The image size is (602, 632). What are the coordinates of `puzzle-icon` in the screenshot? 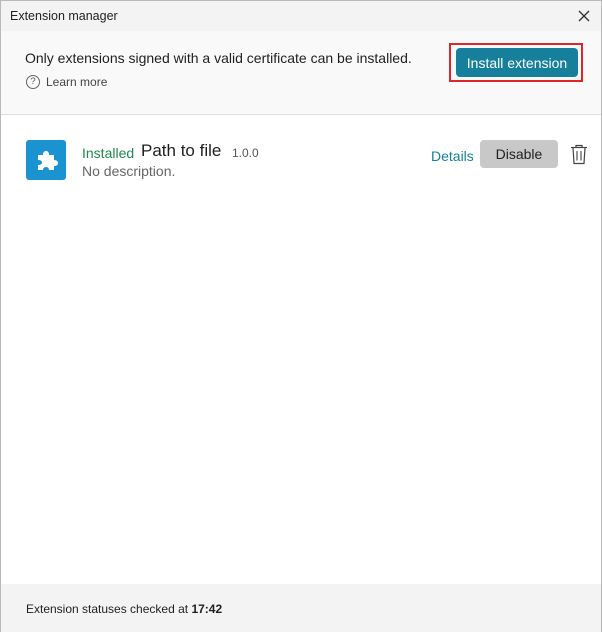 It's located at (46, 160).